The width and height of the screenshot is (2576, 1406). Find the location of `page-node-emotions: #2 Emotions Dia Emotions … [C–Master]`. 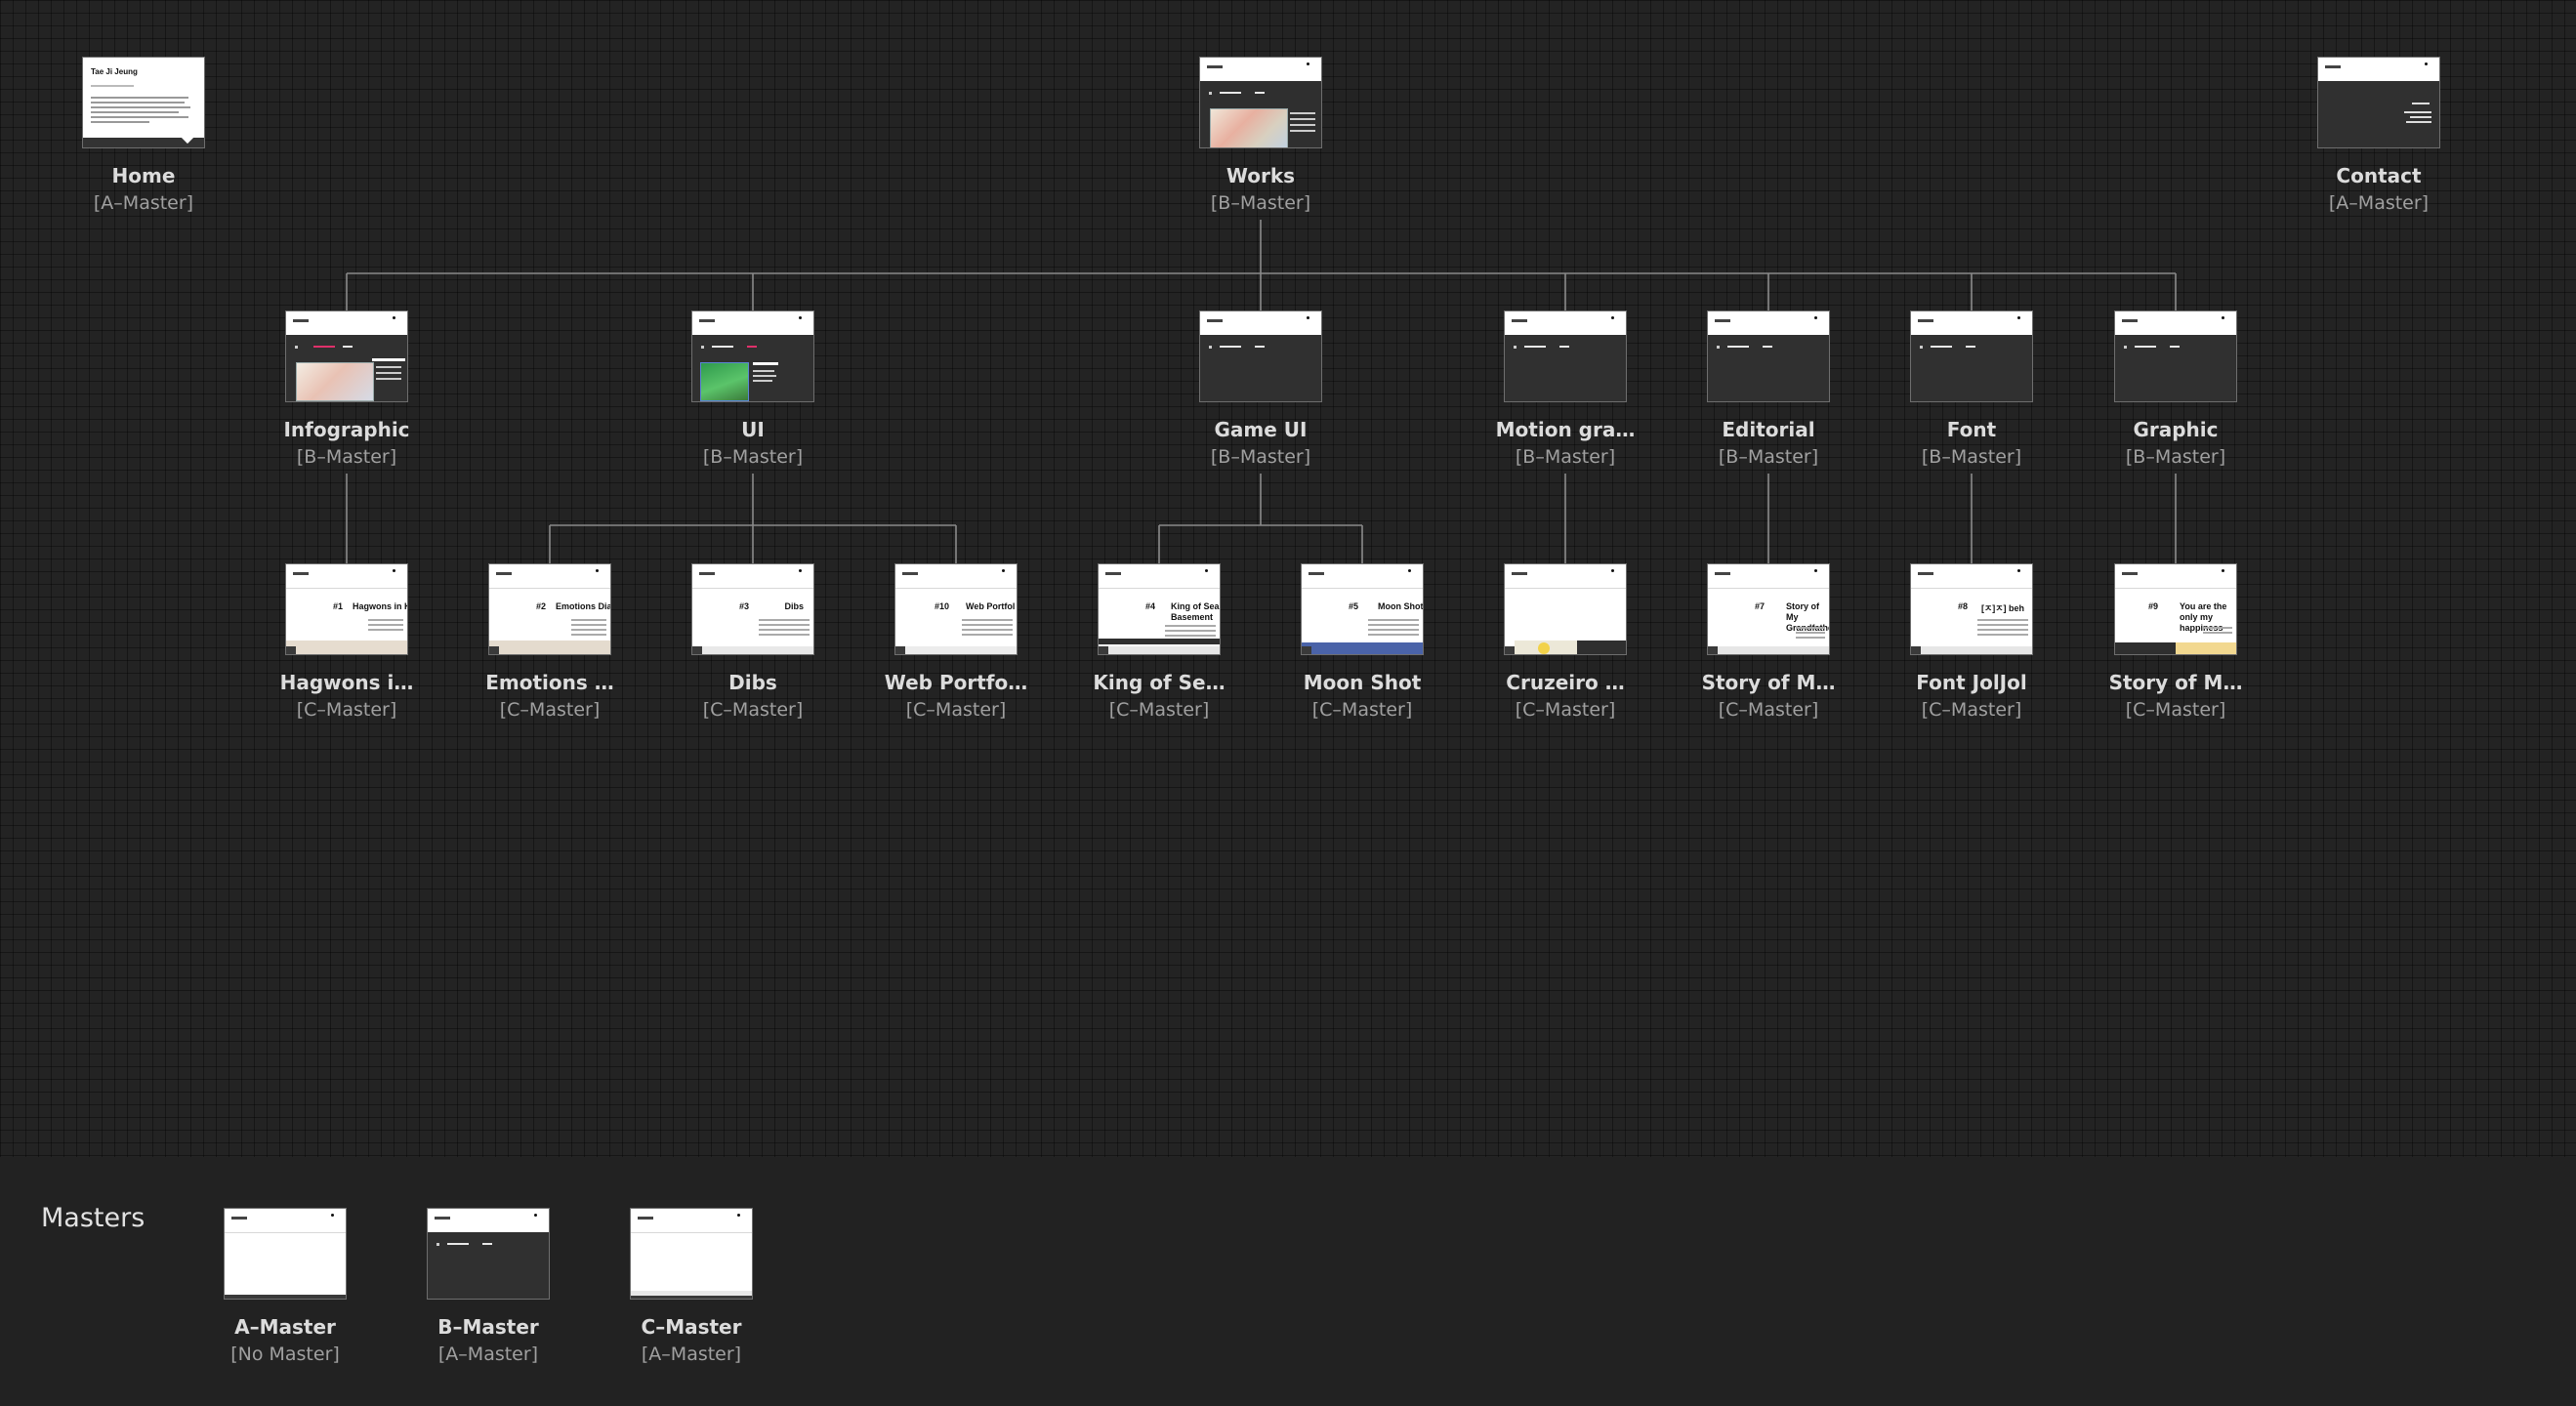

page-node-emotions: #2 Emotions Dia Emotions … [C–Master] is located at coordinates (549, 642).